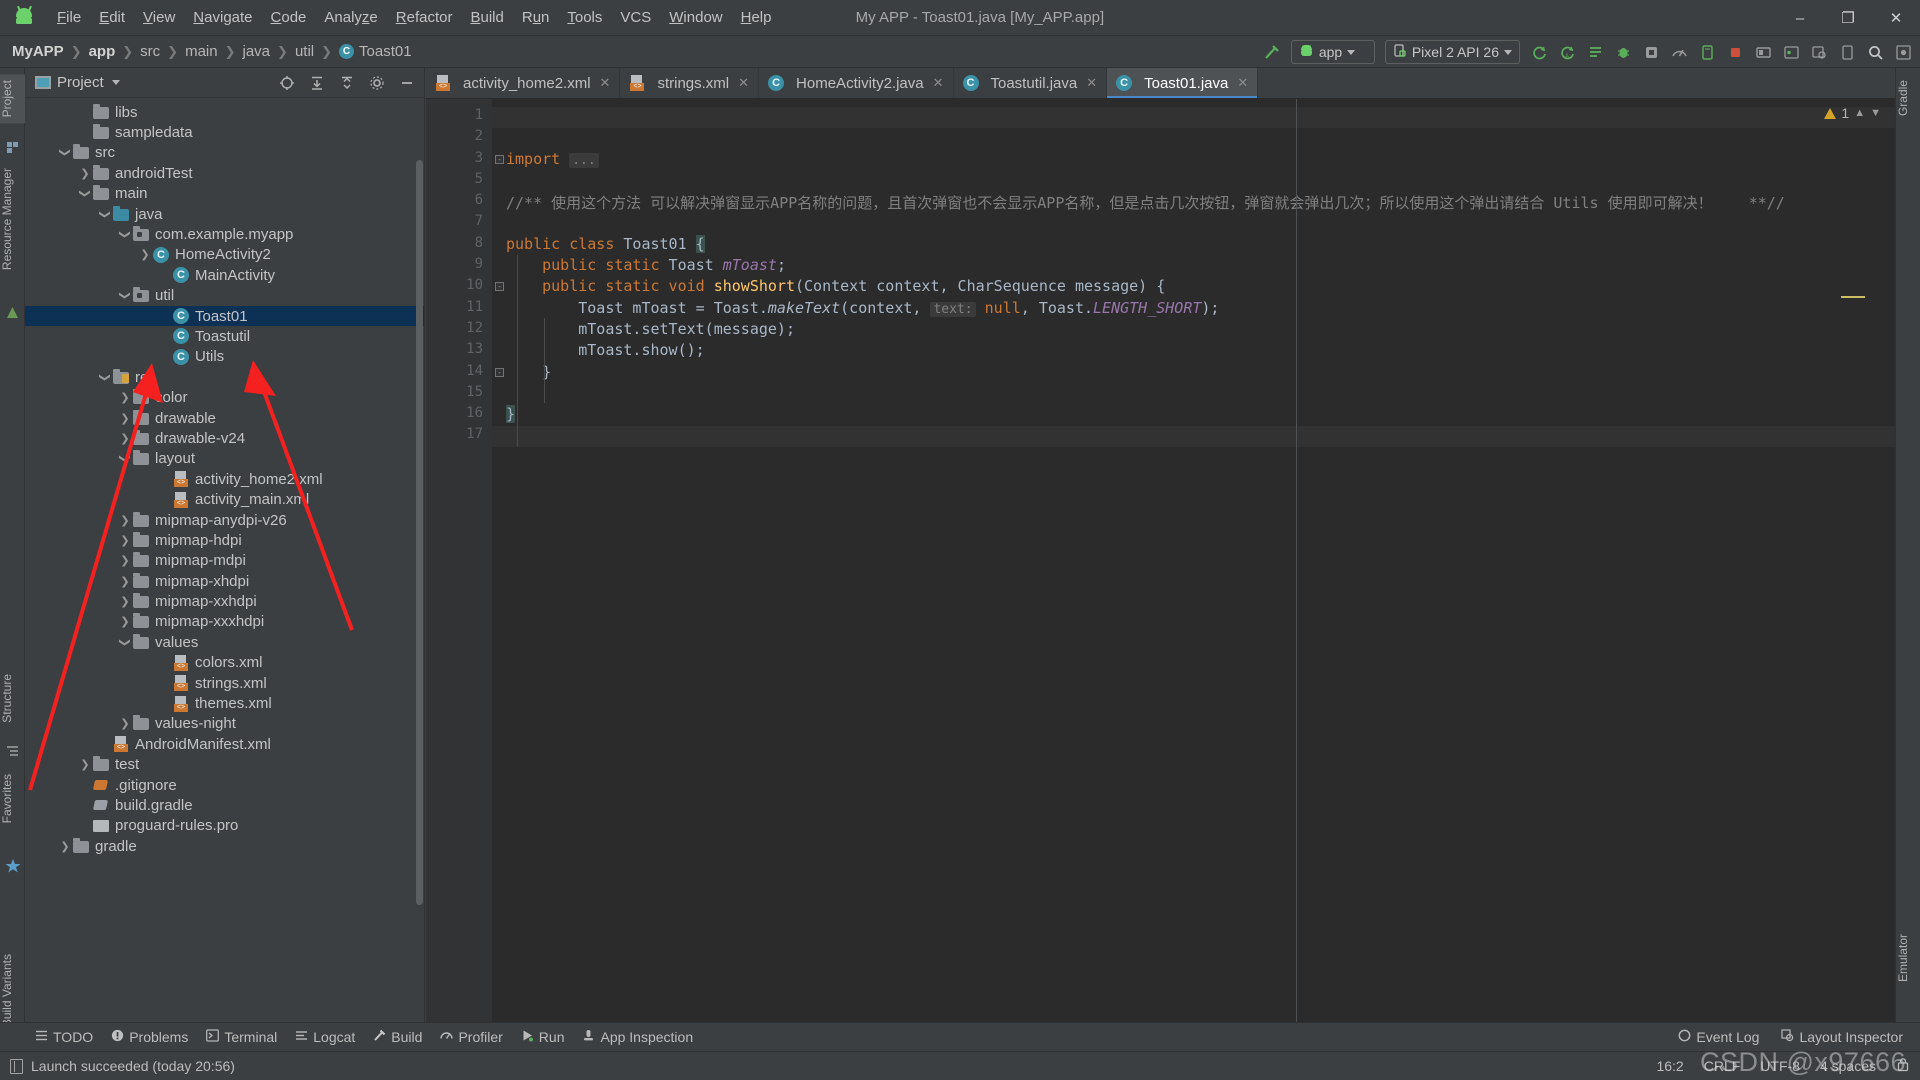 This screenshot has height=1080, width=1920. Describe the element at coordinates (1707, 52) in the screenshot. I see `device-file-explorer-icon` at that location.